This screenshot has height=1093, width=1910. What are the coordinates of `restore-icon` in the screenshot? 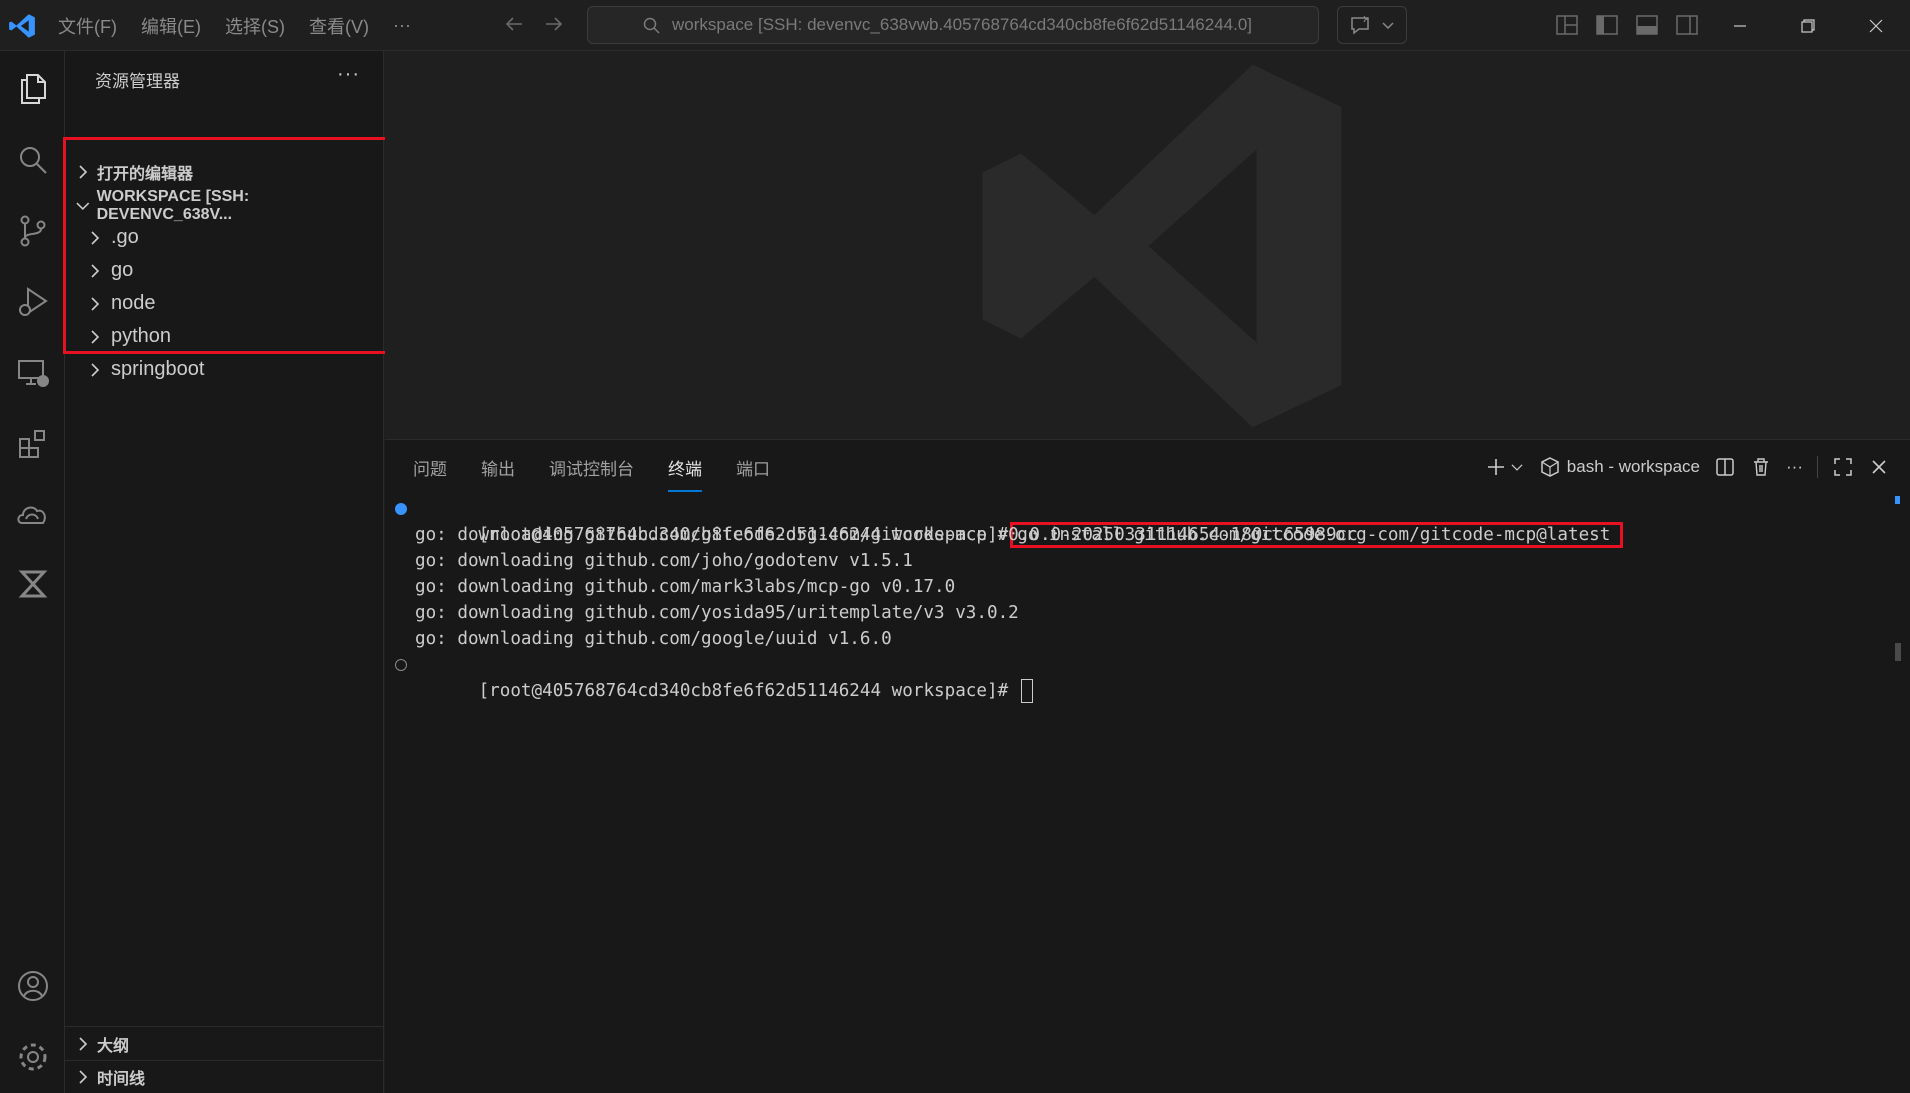 It's located at (1808, 25).